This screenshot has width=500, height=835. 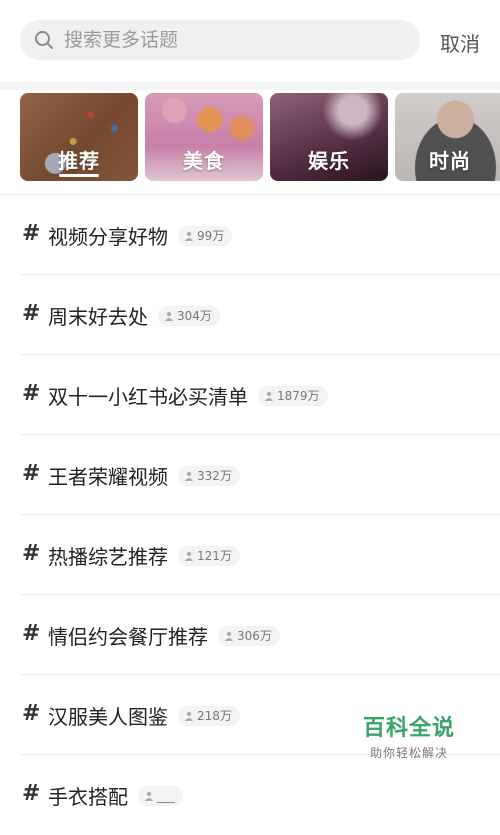 I want to click on topic-item: # 双十一小红书必买清单 1879万, so click(x=250, y=395).